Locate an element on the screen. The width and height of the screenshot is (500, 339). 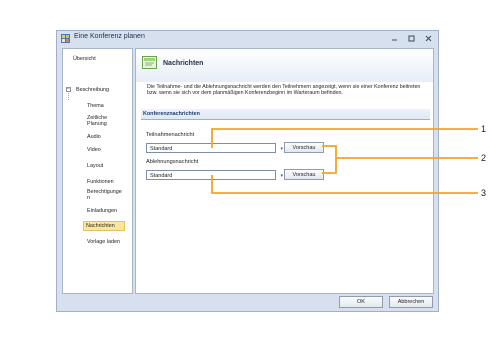
callout-lines is located at coordinates (344, 161).